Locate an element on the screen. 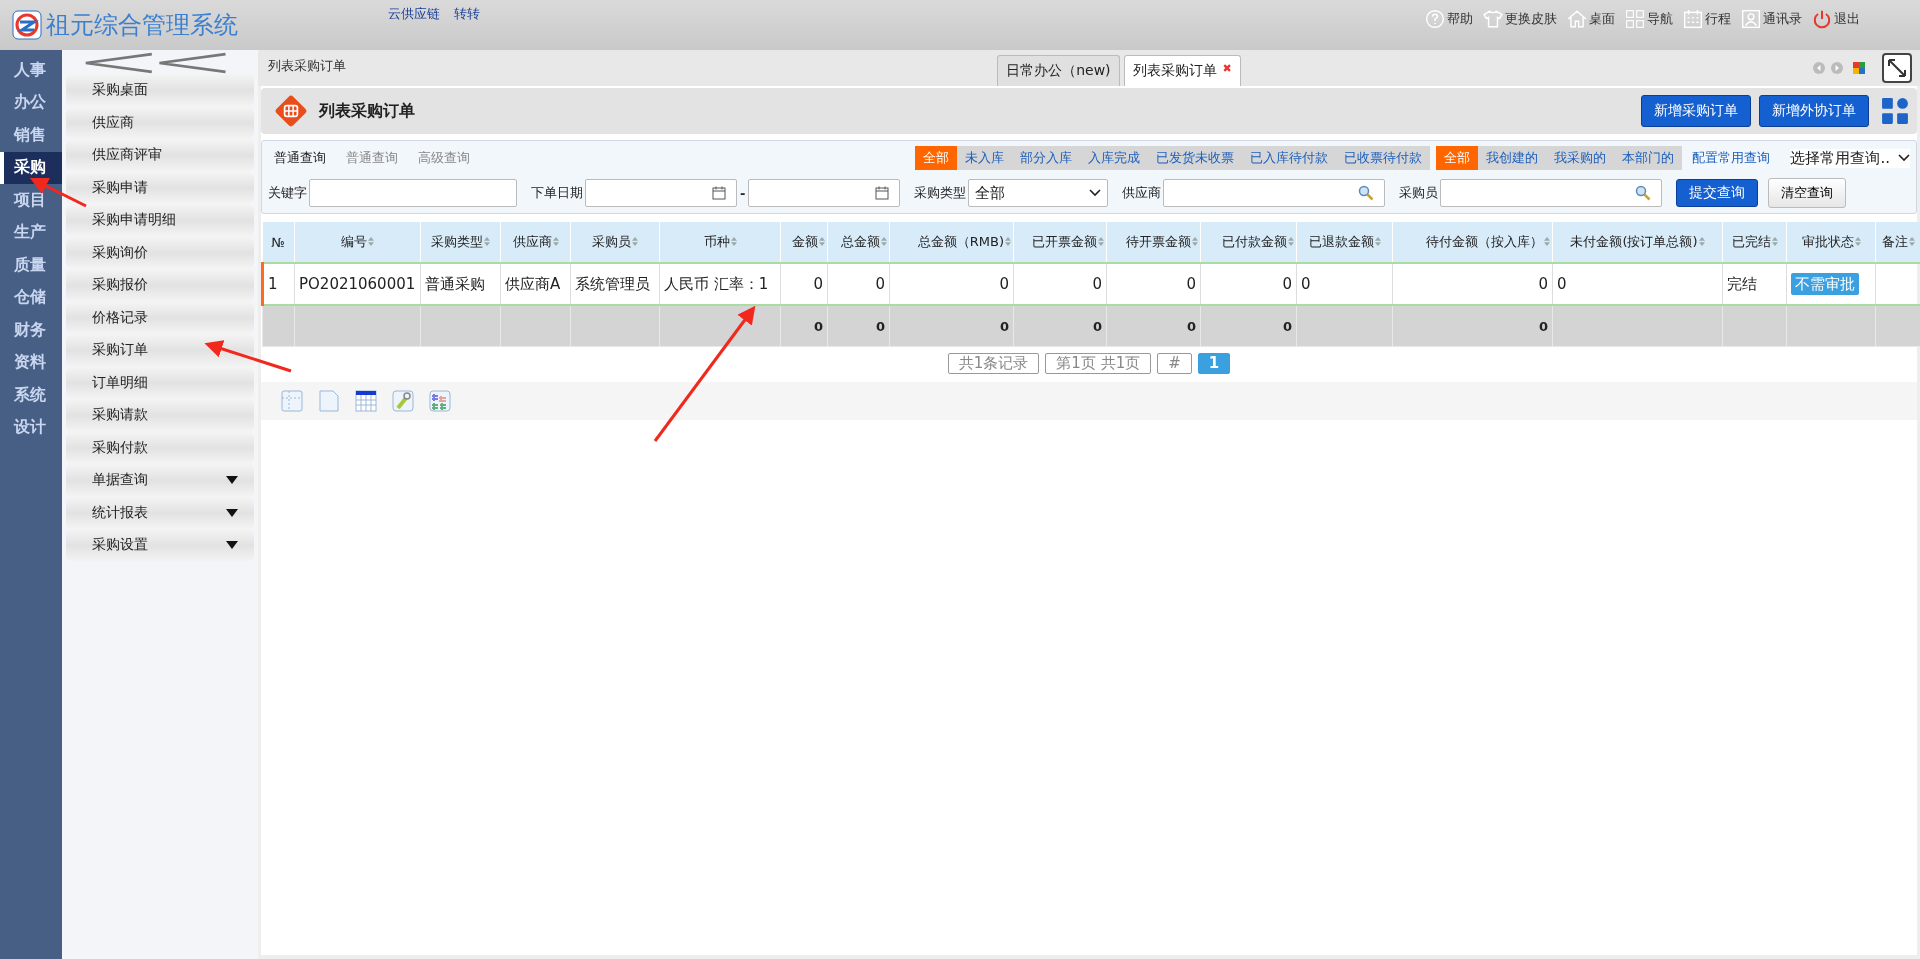 Image resolution: width=1920 pixels, height=959 pixels. owner-filter: 我创建的 is located at coordinates (1512, 158).